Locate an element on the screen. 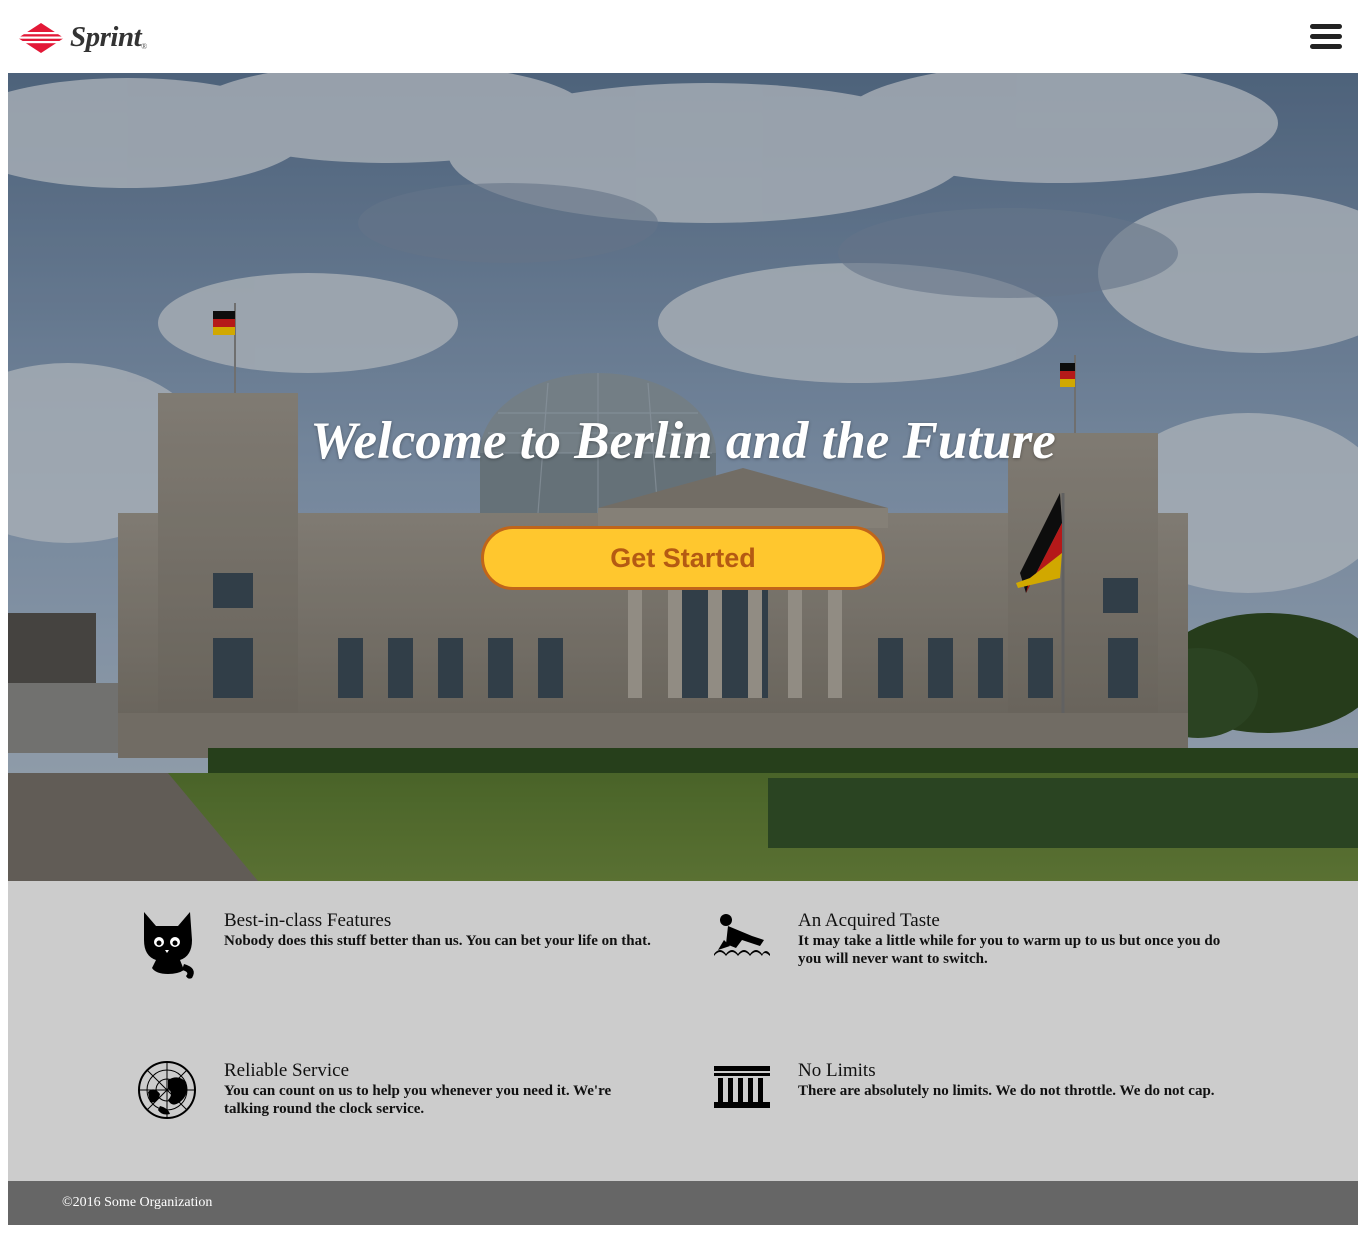 Image resolution: width=1366 pixels, height=1233 pixels. columns-building-icon is located at coordinates (742, 1087).